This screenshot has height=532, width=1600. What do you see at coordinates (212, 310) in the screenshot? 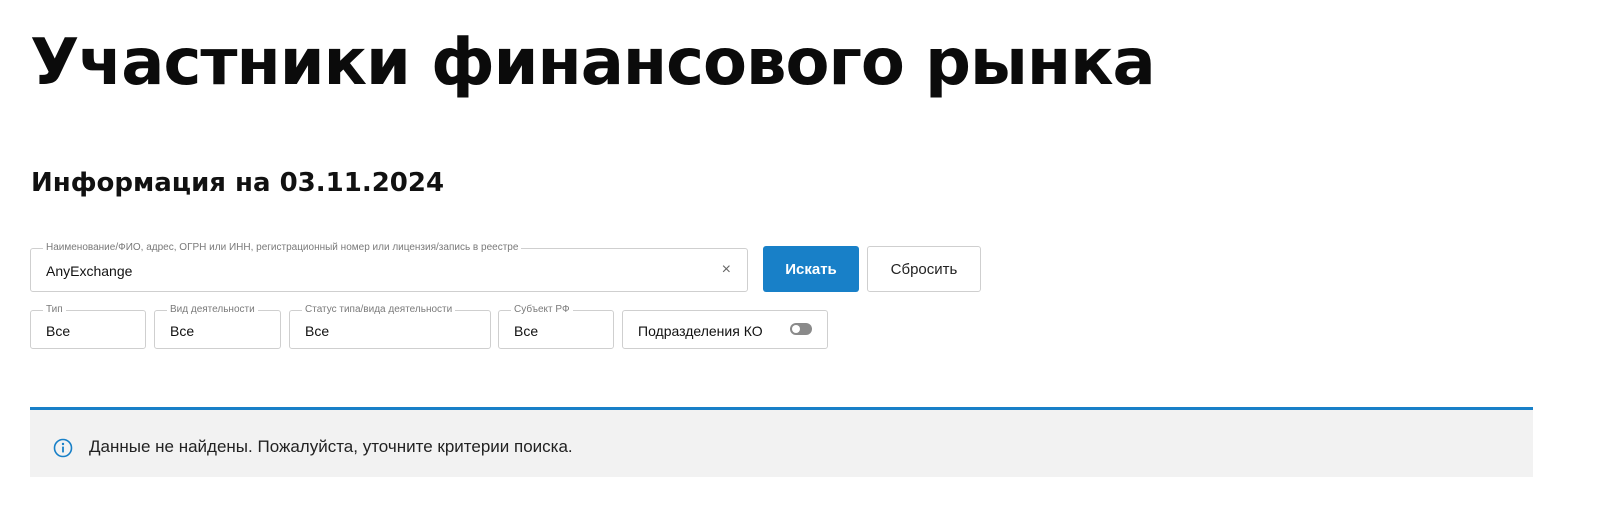
I see `activity-select-legend: Вид деятельности` at bounding box center [212, 310].